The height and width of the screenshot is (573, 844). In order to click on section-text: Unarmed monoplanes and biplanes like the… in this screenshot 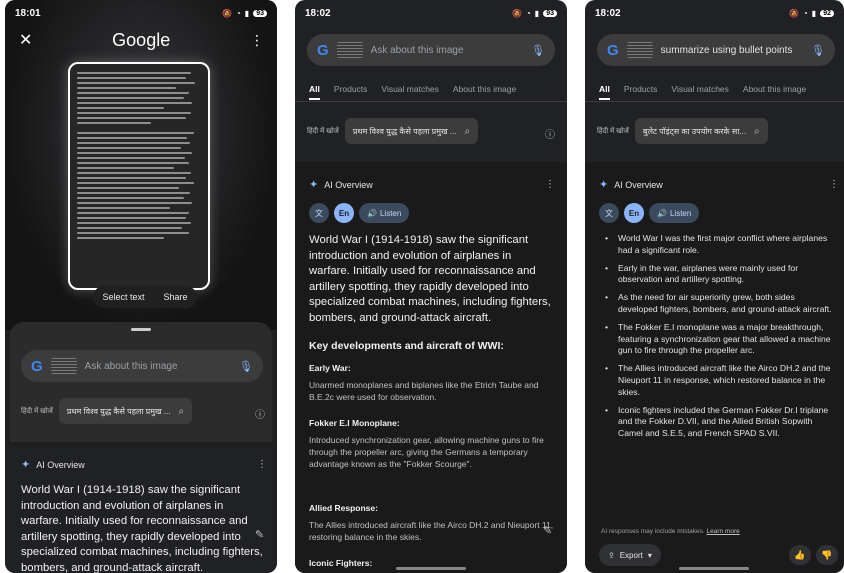, I will do `click(424, 391)`.